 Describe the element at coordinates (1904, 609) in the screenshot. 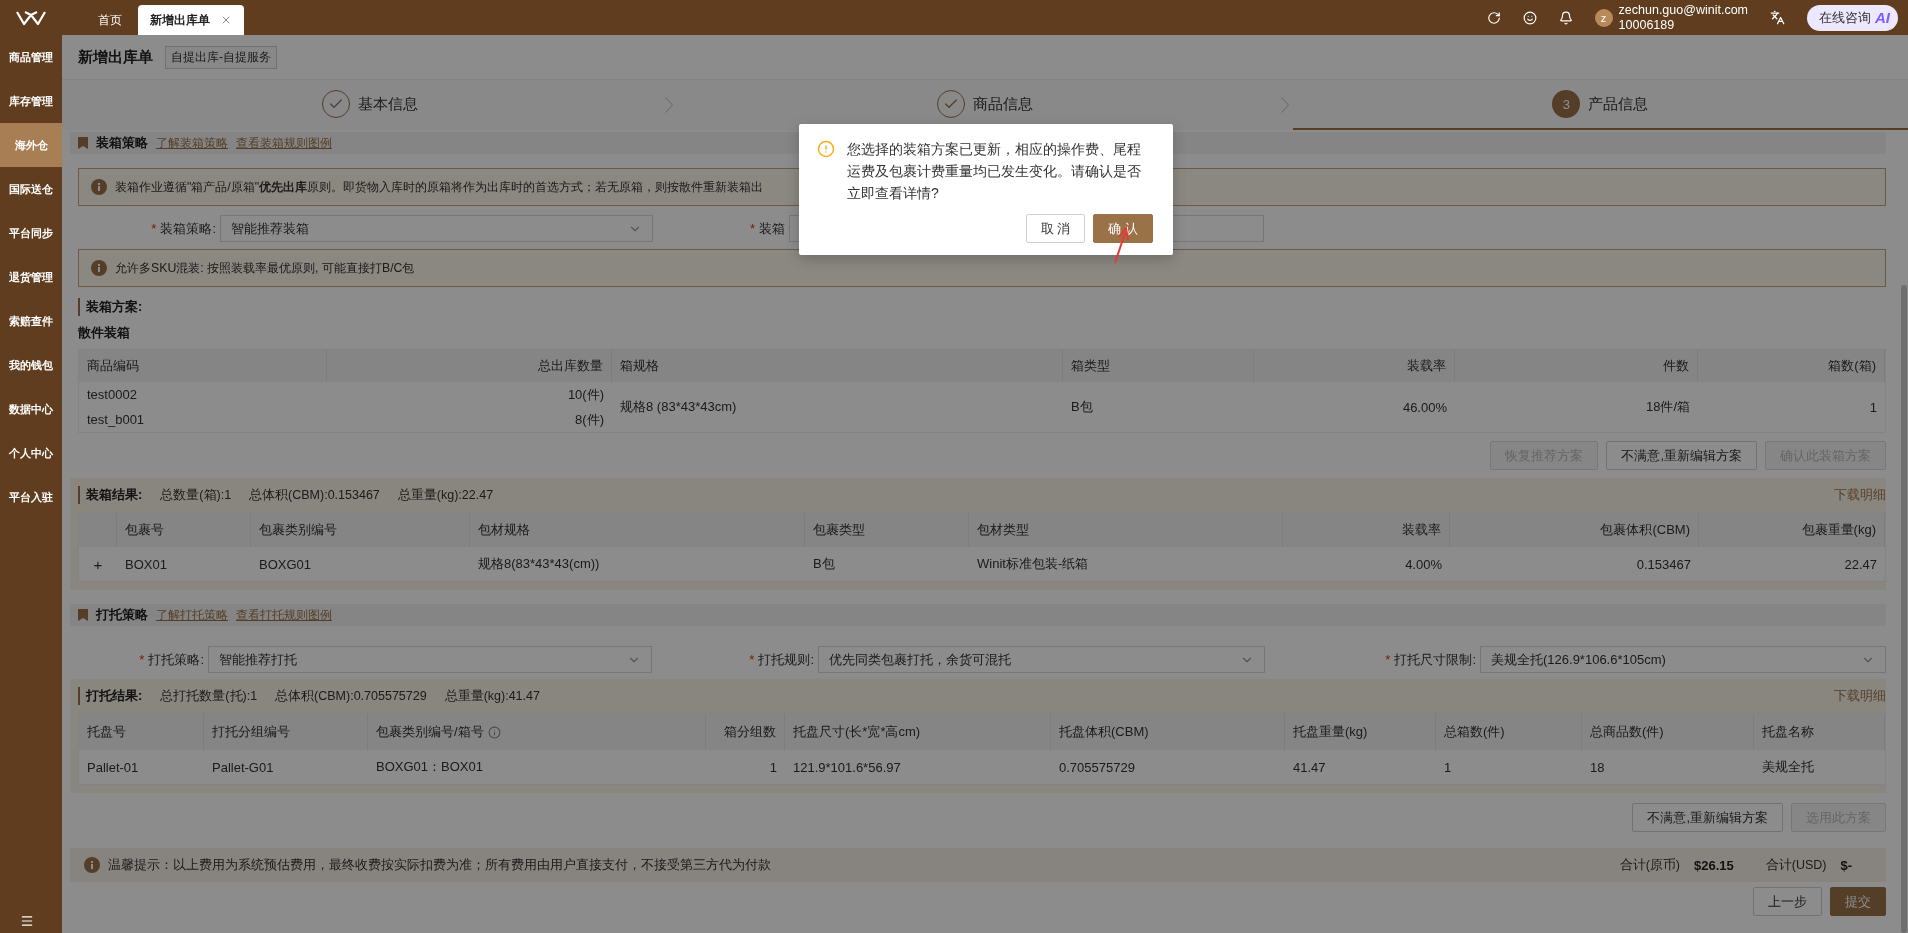

I see `scrollbar` at that location.